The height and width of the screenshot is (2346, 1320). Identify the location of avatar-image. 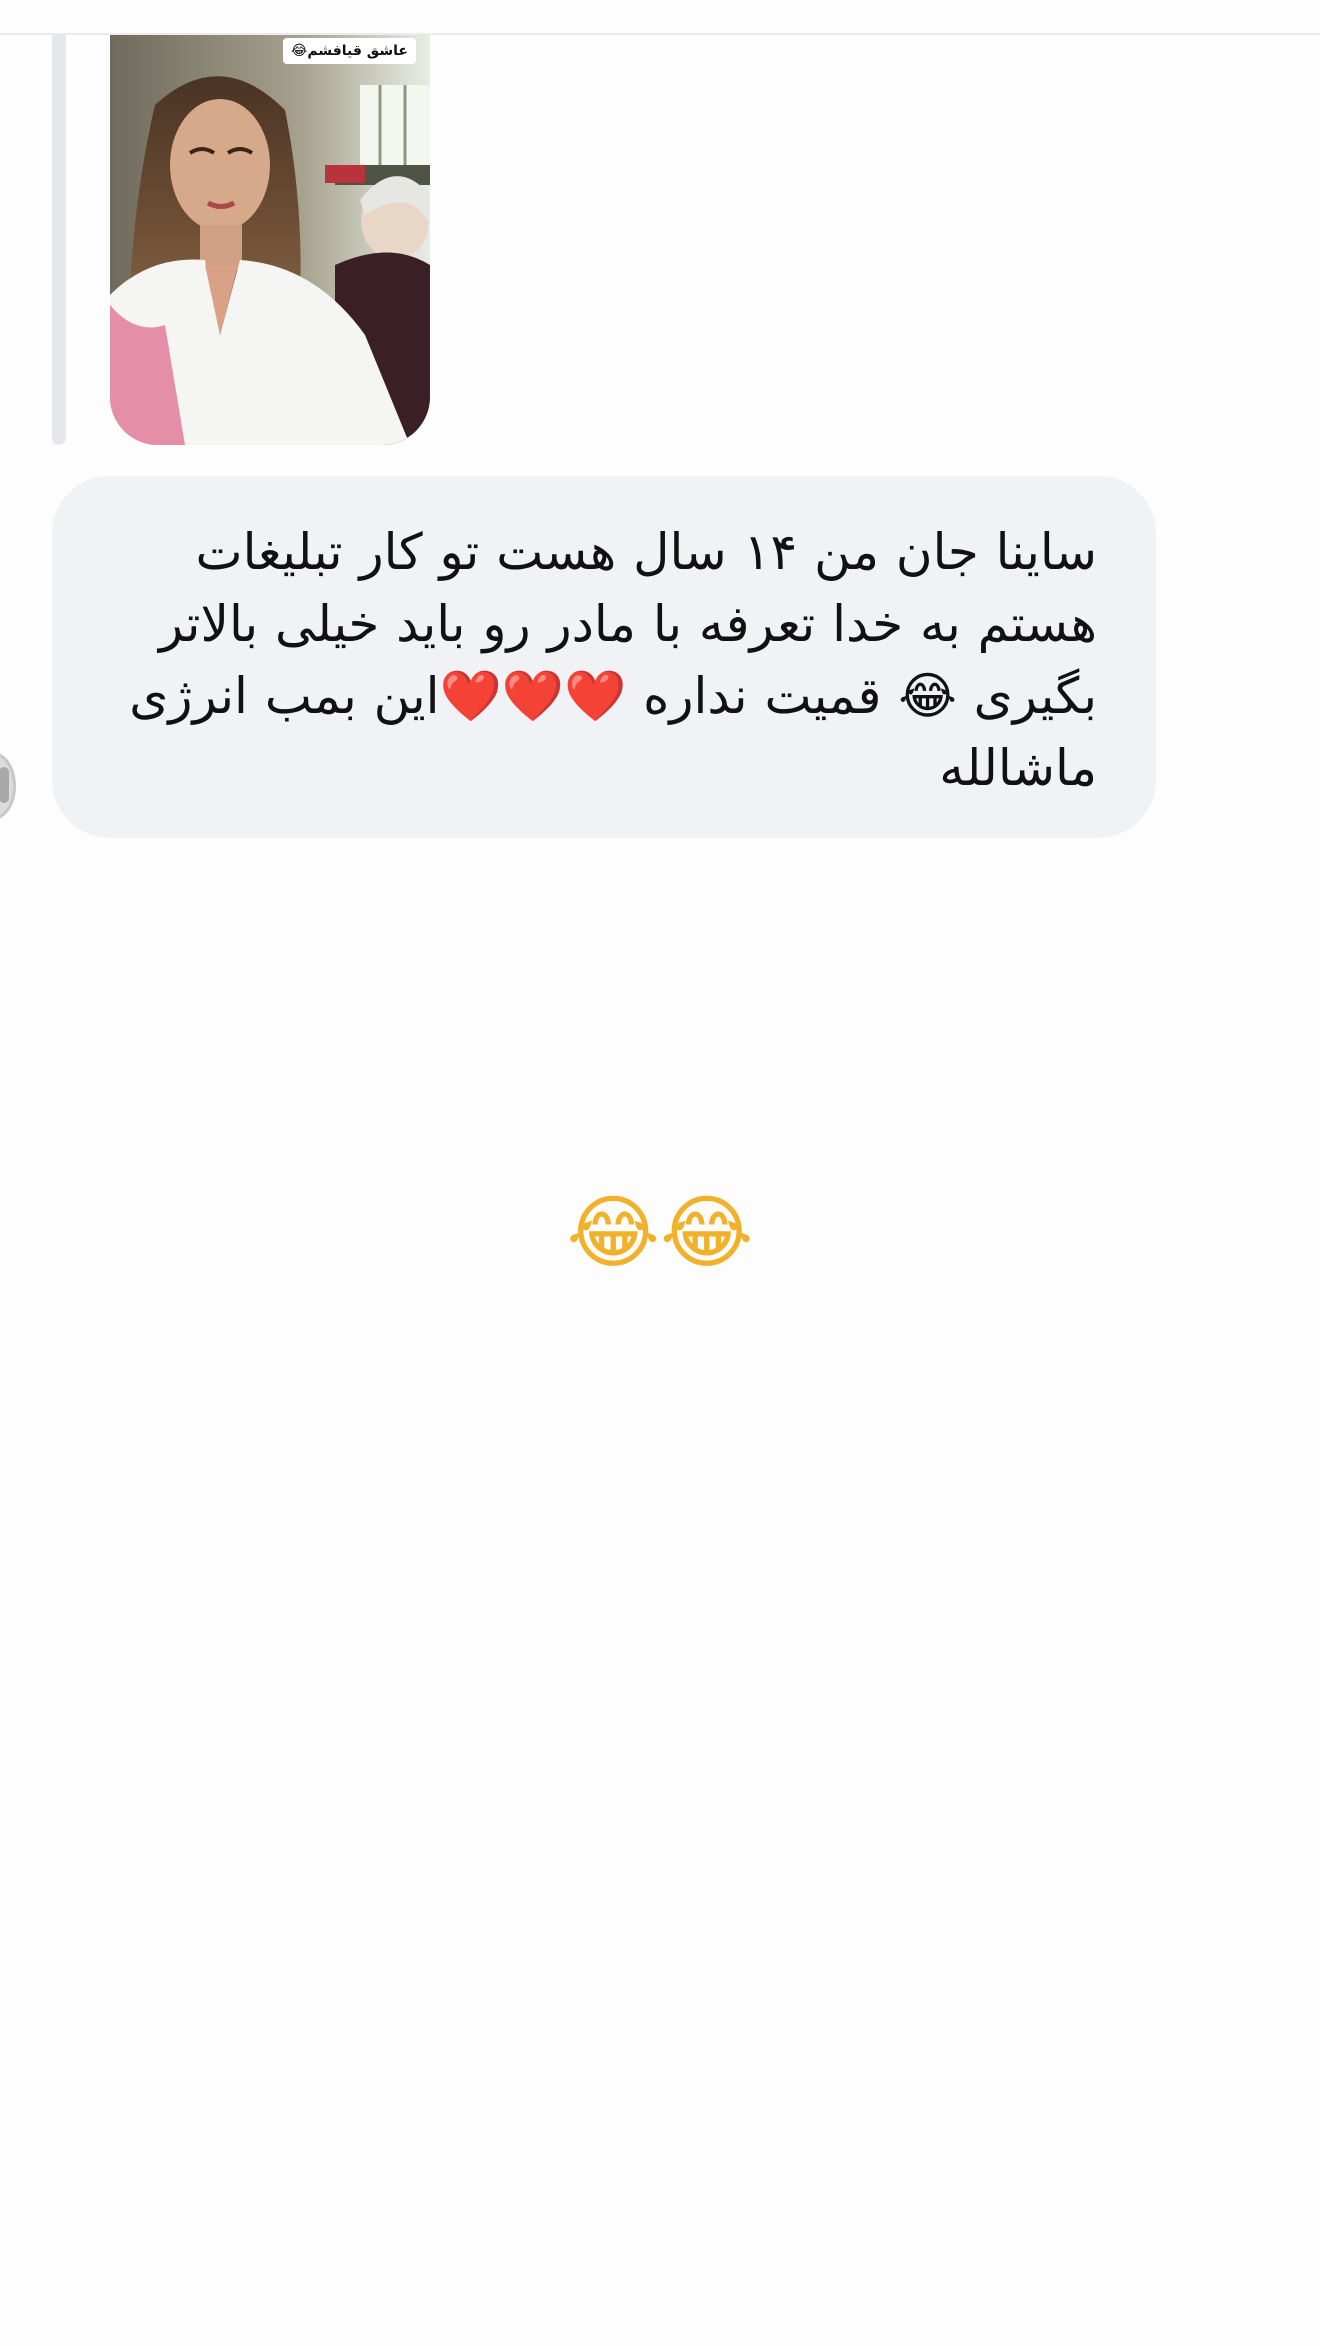
(4, 785).